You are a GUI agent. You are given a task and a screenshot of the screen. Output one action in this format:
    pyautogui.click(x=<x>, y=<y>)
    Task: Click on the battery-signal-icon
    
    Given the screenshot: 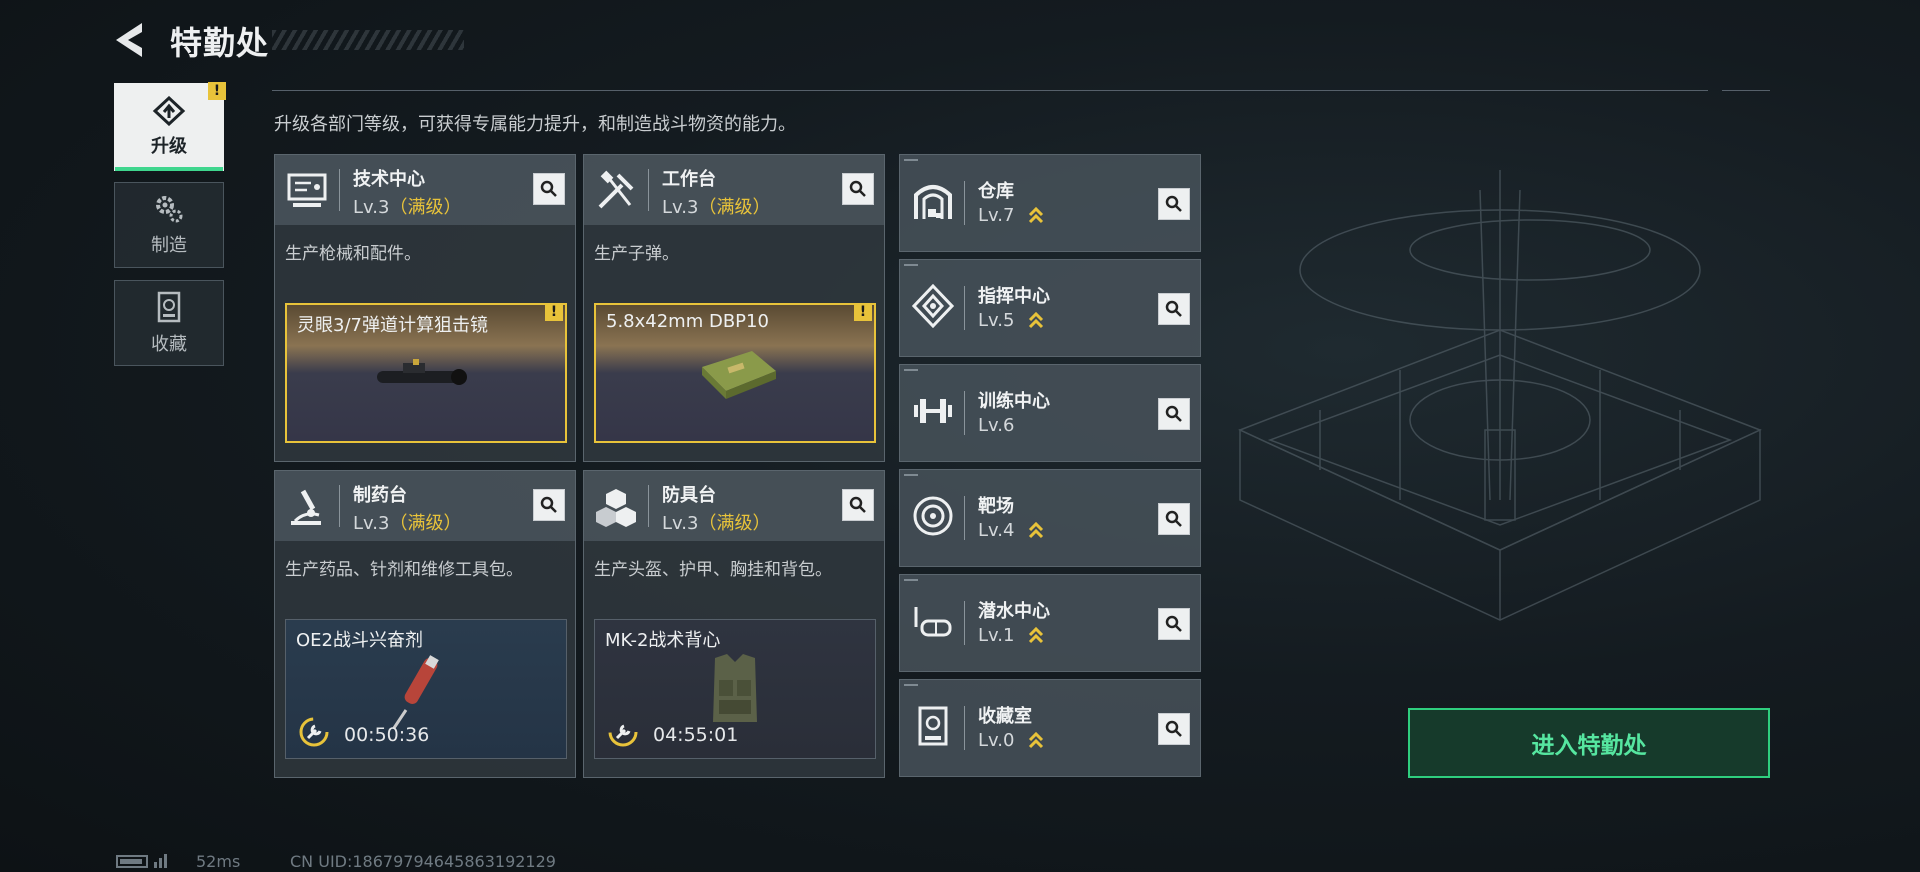 What is the action you would take?
    pyautogui.click(x=141, y=861)
    